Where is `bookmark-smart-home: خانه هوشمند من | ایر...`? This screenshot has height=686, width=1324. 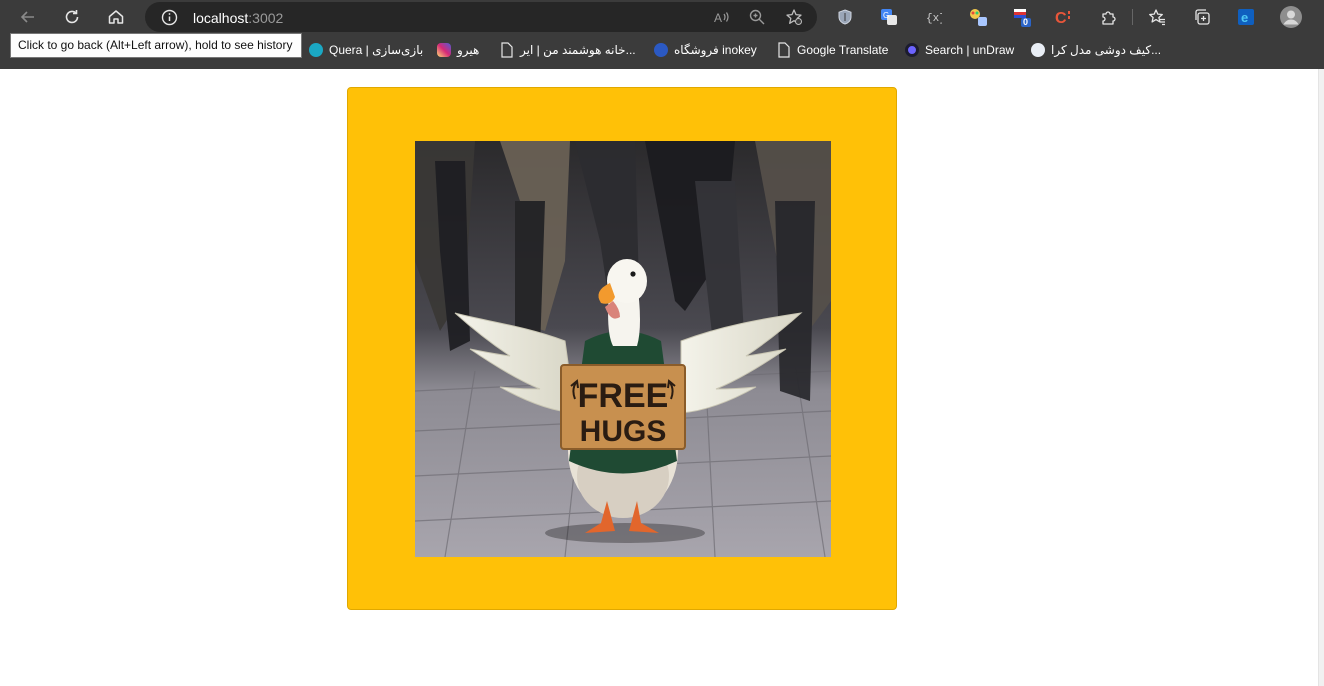 bookmark-smart-home: خانه هوشمند من | ایر... is located at coordinates (568, 50).